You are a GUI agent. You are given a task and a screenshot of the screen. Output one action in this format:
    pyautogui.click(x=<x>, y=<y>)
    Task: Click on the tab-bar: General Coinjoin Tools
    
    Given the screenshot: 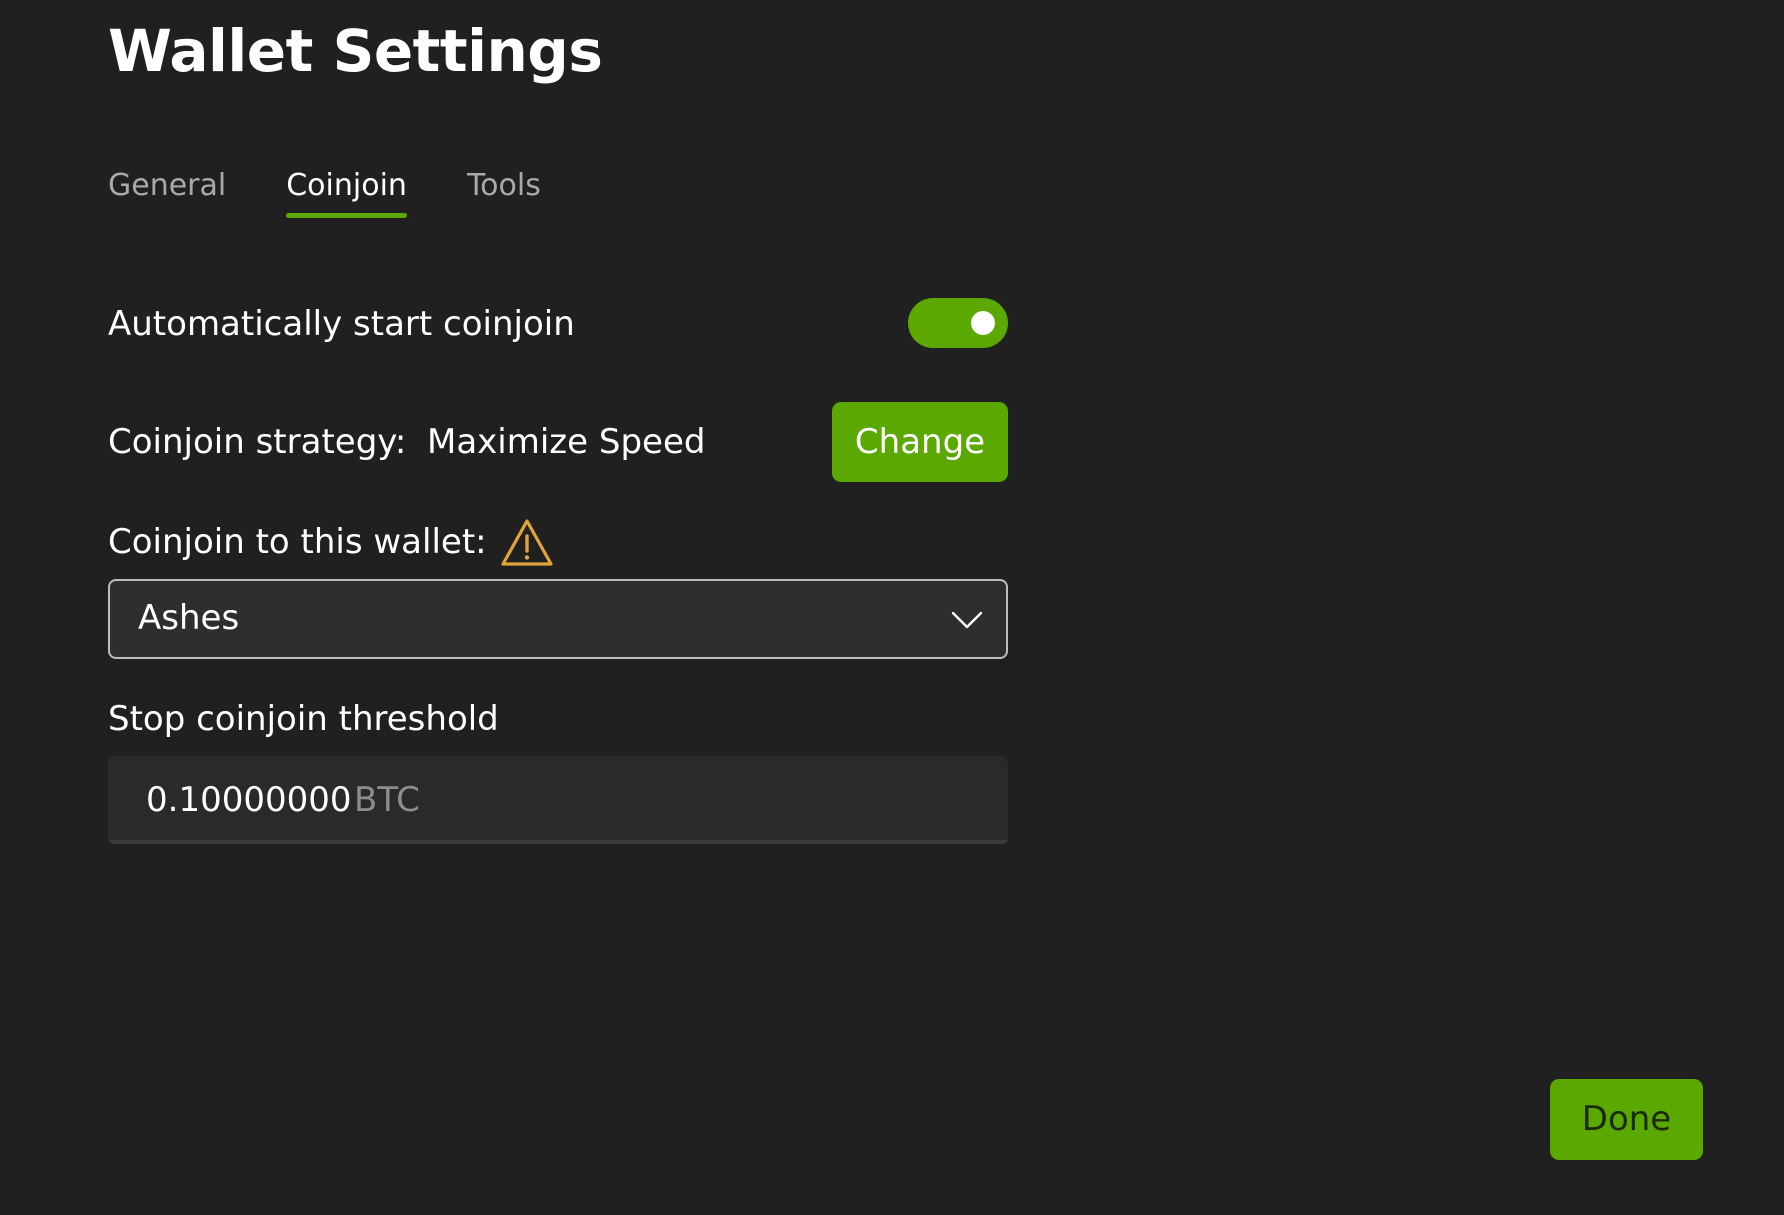 What is the action you would take?
    pyautogui.click(x=324, y=191)
    